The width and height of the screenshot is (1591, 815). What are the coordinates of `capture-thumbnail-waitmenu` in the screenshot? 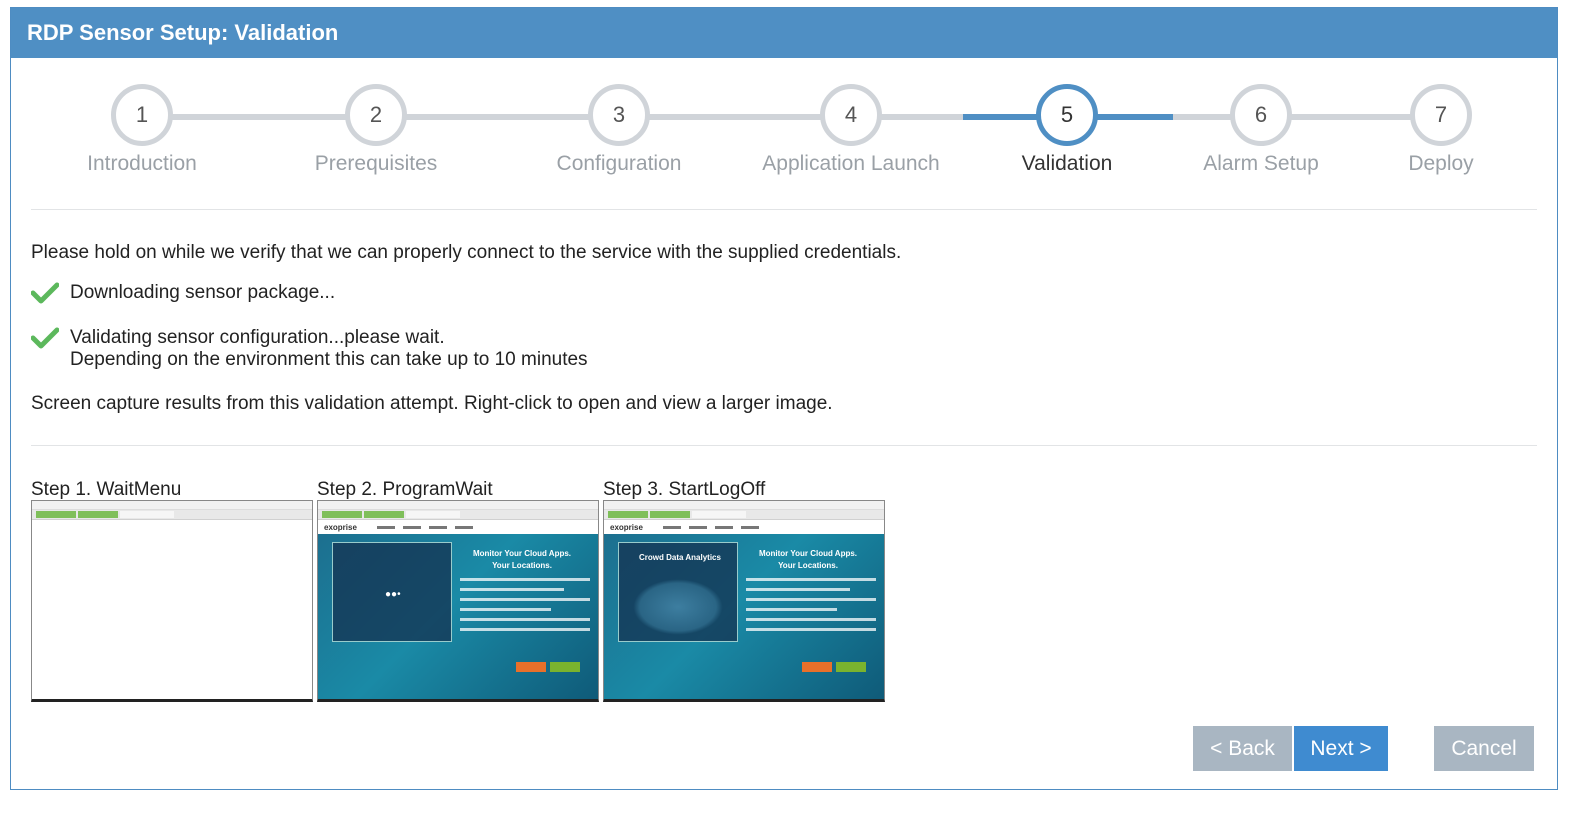 It's located at (172, 601).